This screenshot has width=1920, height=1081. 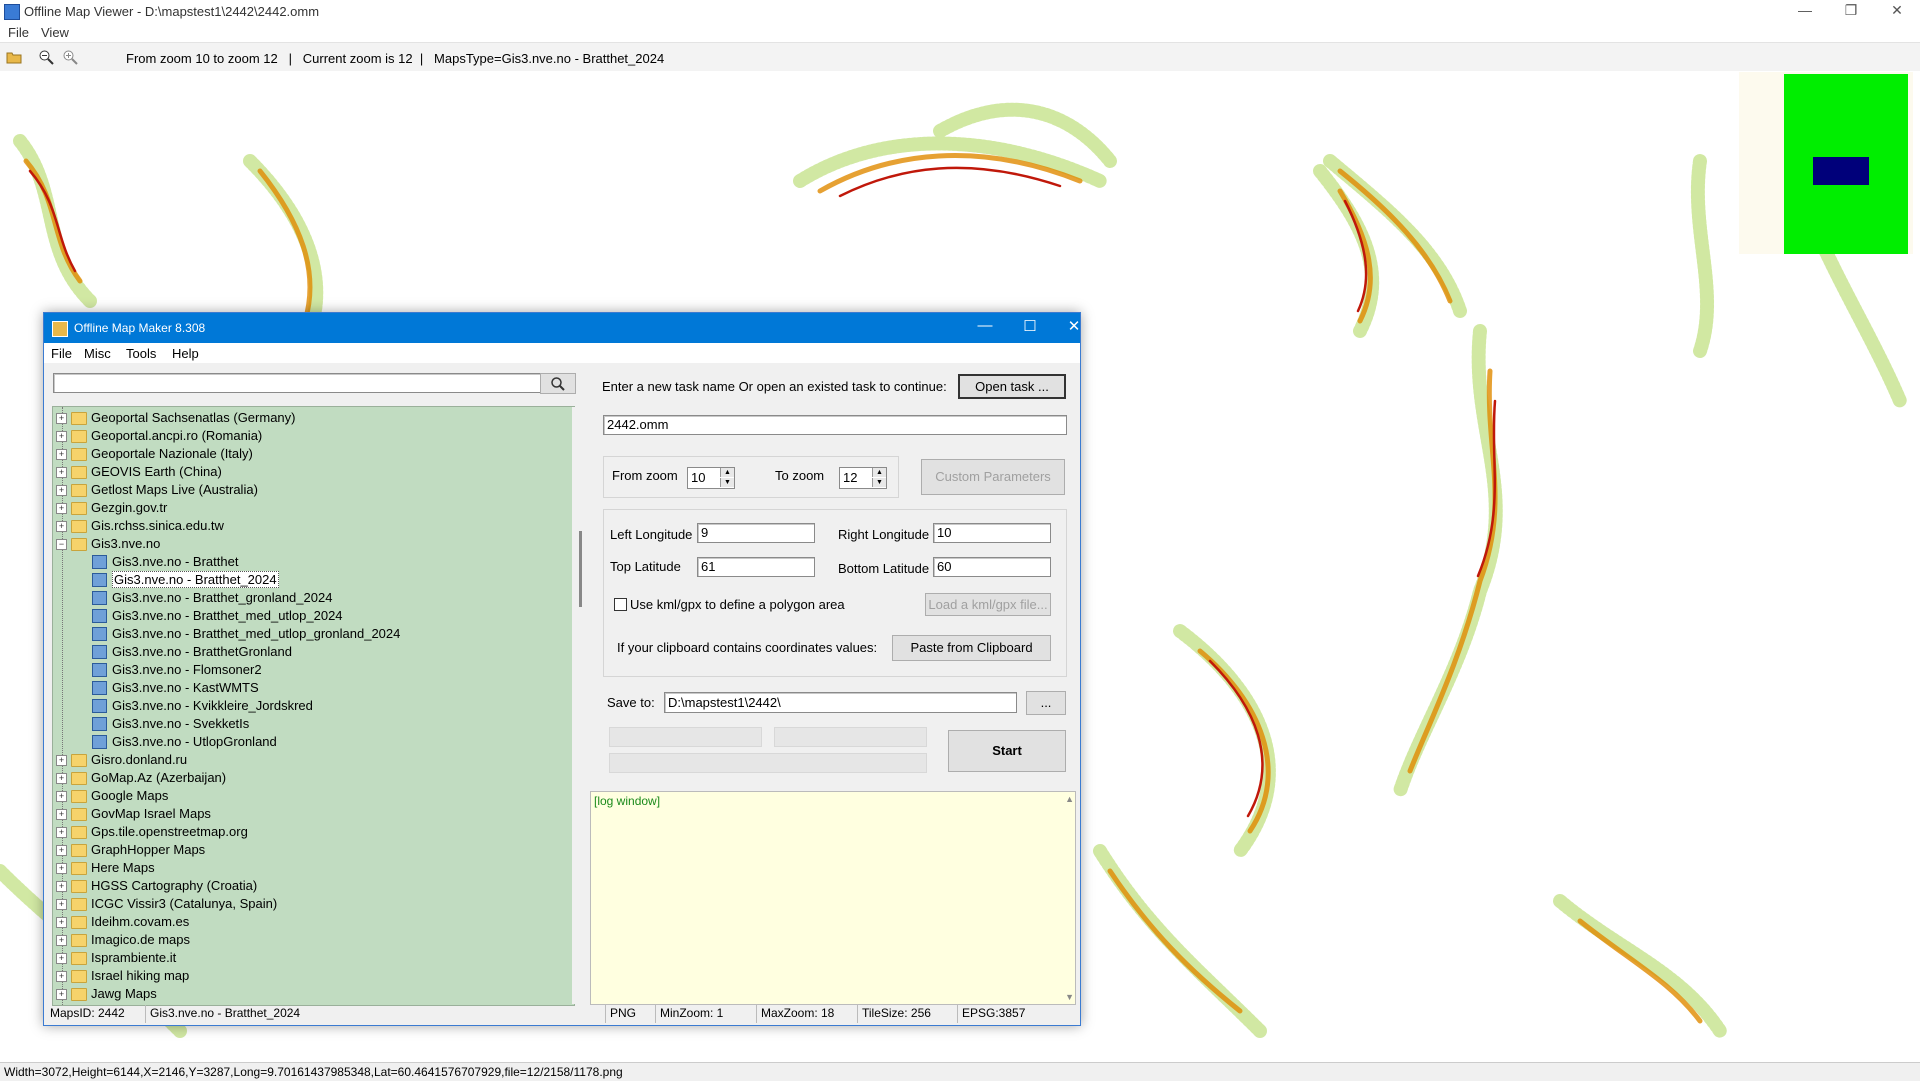 What do you see at coordinates (313, 508) in the screenshot?
I see `tree-folder-item: + Gezgin.gov.tr` at bounding box center [313, 508].